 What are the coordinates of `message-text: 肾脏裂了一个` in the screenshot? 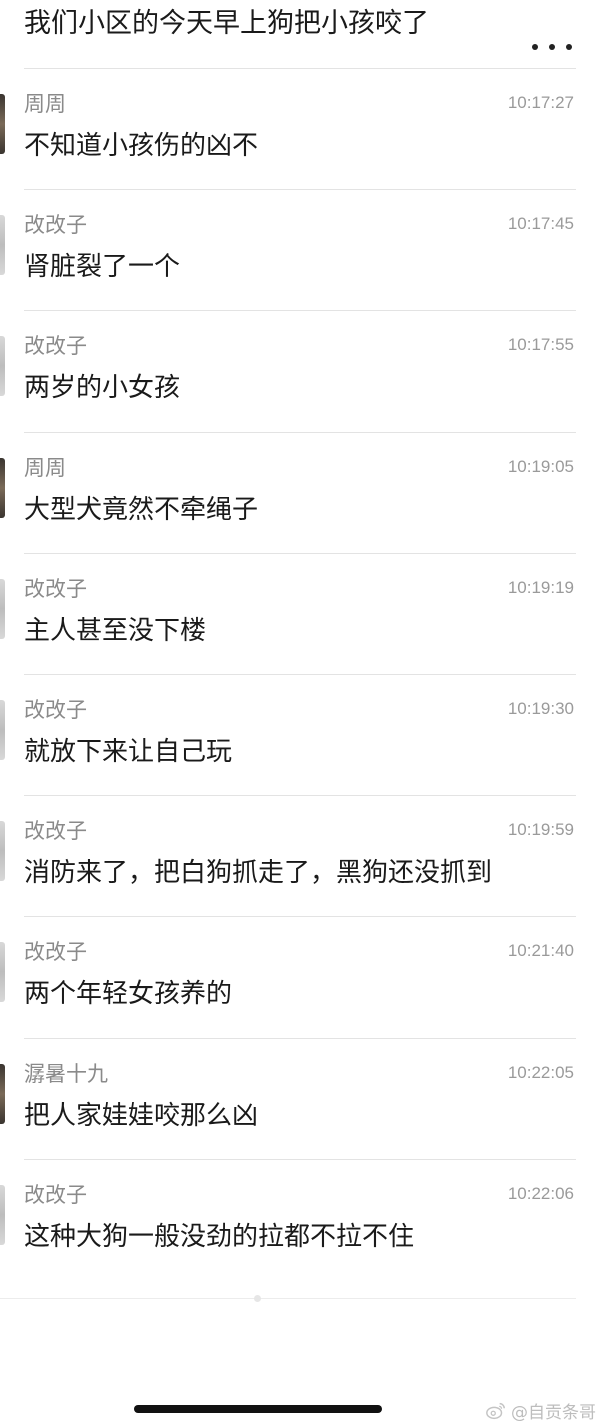 It's located at (102, 267).